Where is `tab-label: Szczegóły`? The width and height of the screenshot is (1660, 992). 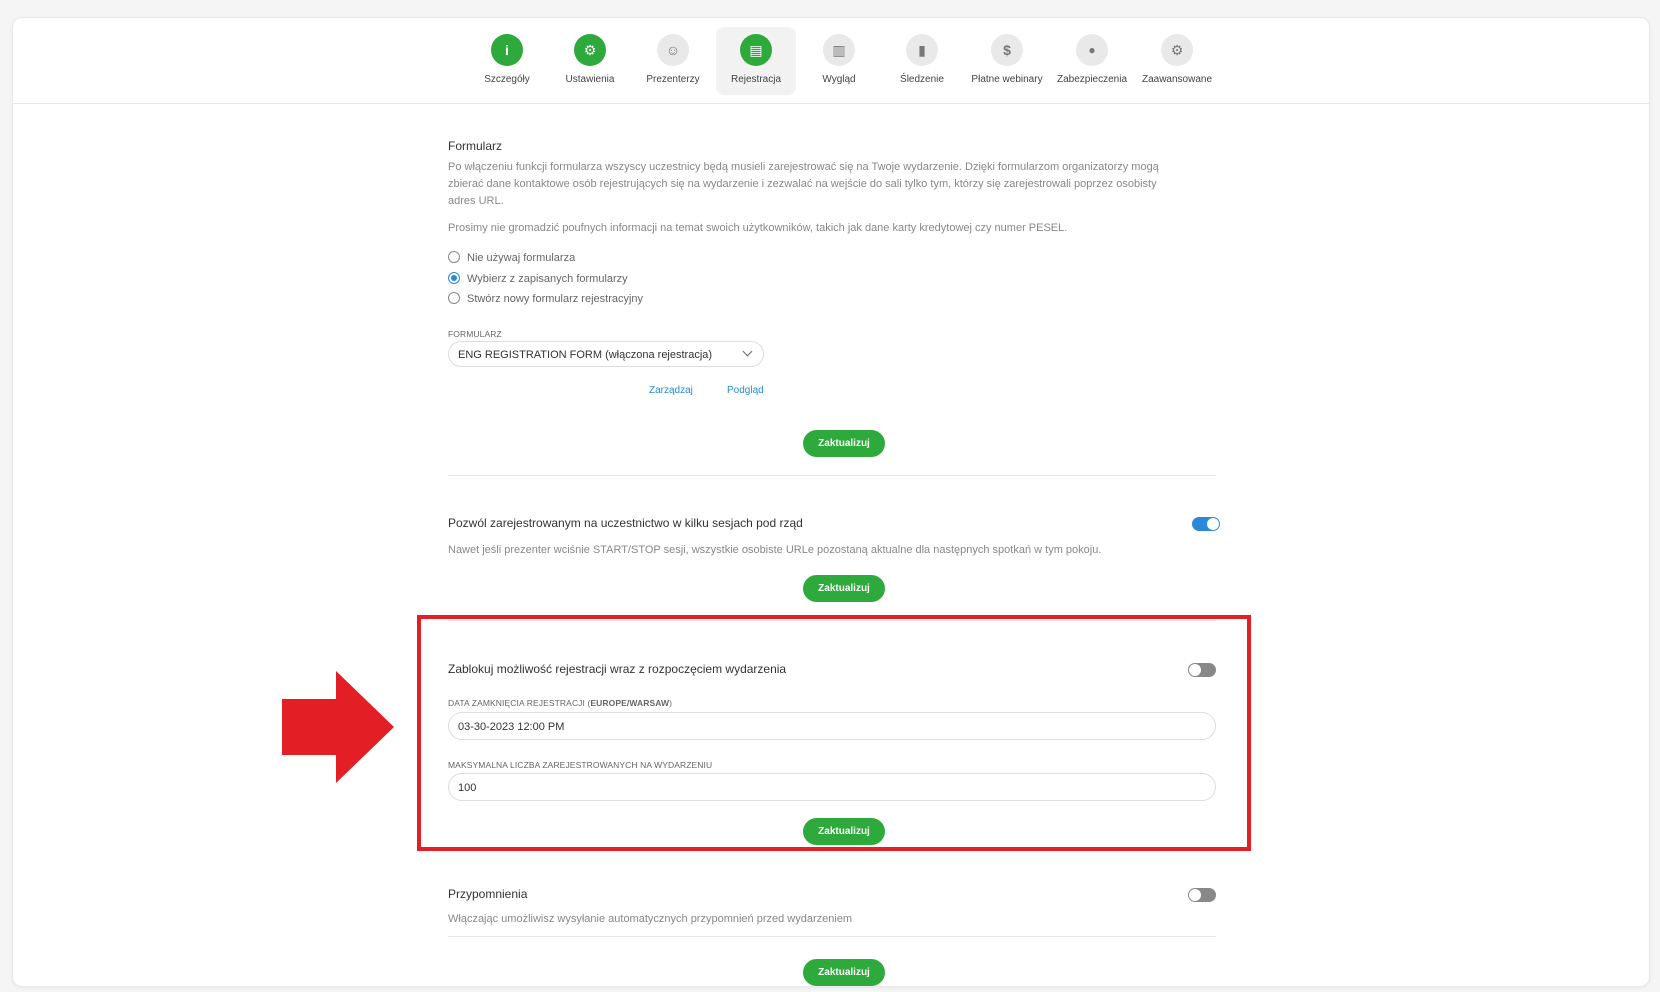
tab-label: Szczegóły is located at coordinates (507, 79).